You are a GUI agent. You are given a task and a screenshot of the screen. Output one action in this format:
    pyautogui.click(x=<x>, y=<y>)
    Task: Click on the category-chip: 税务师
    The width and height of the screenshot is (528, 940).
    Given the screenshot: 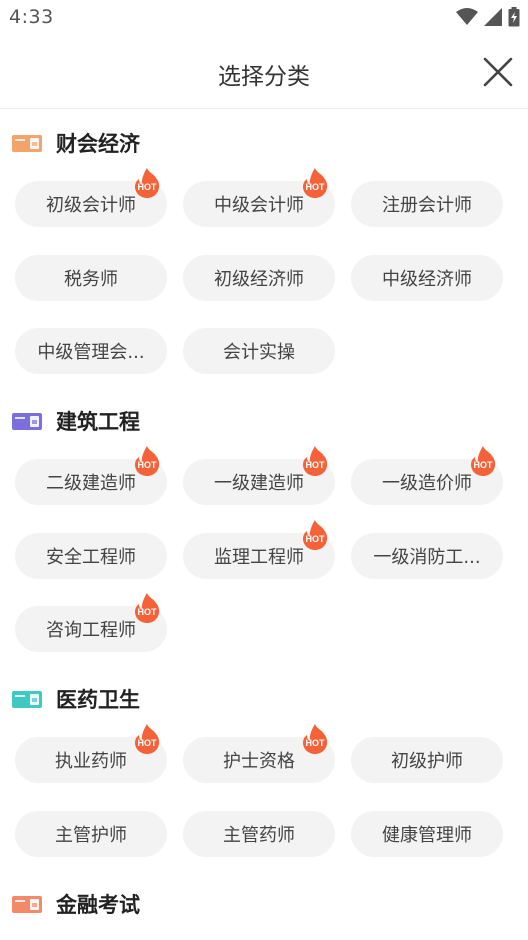 What is the action you would take?
    pyautogui.click(x=91, y=277)
    